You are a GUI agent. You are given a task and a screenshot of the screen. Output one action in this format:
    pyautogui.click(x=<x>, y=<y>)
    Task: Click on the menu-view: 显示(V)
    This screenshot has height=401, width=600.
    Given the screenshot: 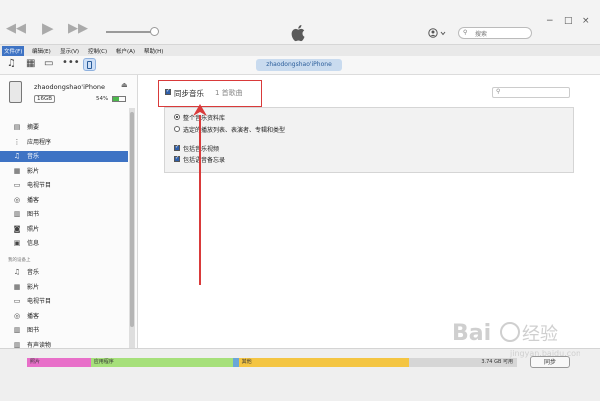 What is the action you would take?
    pyautogui.click(x=69, y=51)
    